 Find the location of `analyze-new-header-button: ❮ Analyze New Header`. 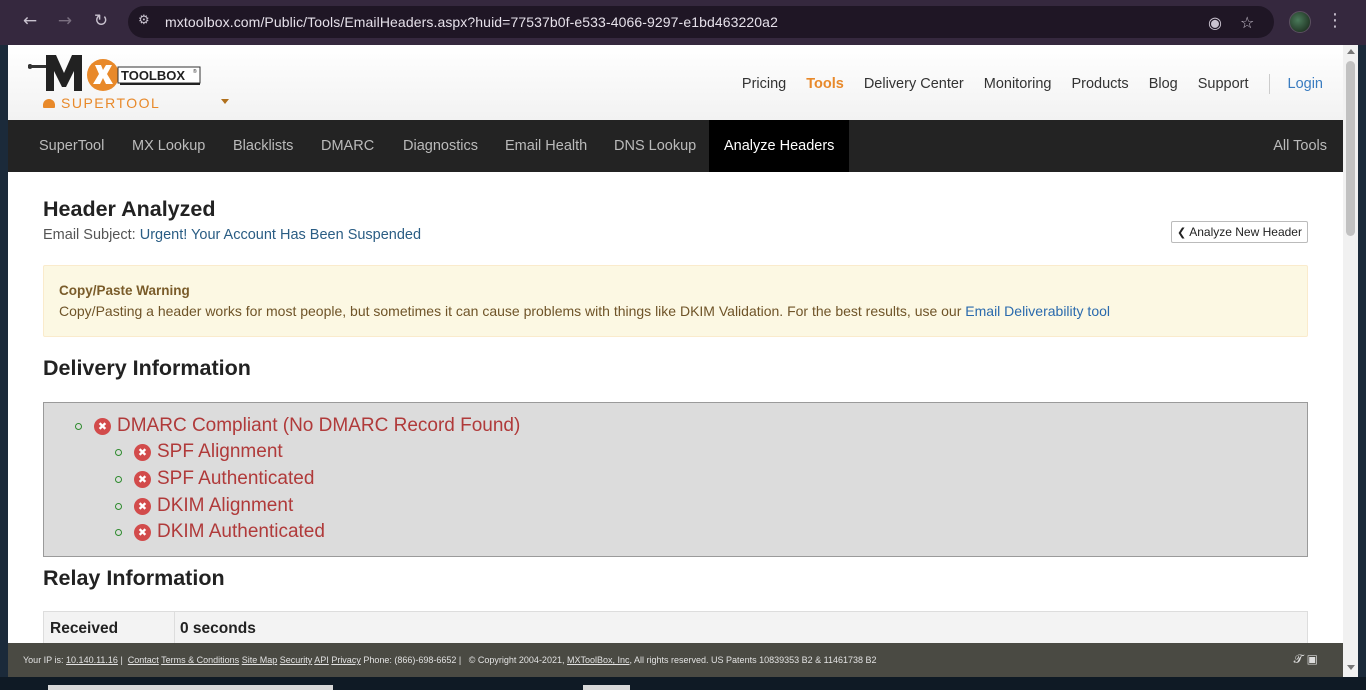

analyze-new-header-button: ❮ Analyze New Header is located at coordinates (1239, 232).